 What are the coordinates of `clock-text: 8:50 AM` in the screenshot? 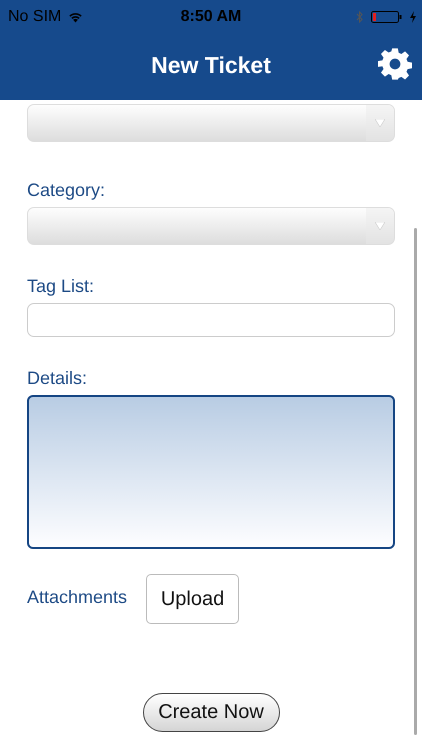 It's located at (211, 17).